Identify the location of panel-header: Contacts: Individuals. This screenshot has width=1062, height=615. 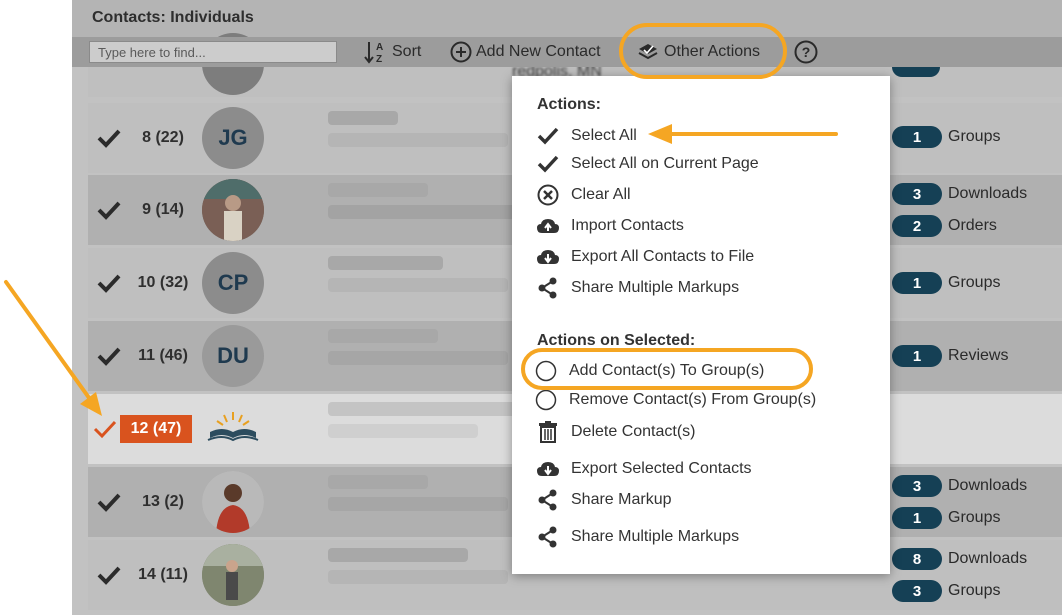
(567, 18).